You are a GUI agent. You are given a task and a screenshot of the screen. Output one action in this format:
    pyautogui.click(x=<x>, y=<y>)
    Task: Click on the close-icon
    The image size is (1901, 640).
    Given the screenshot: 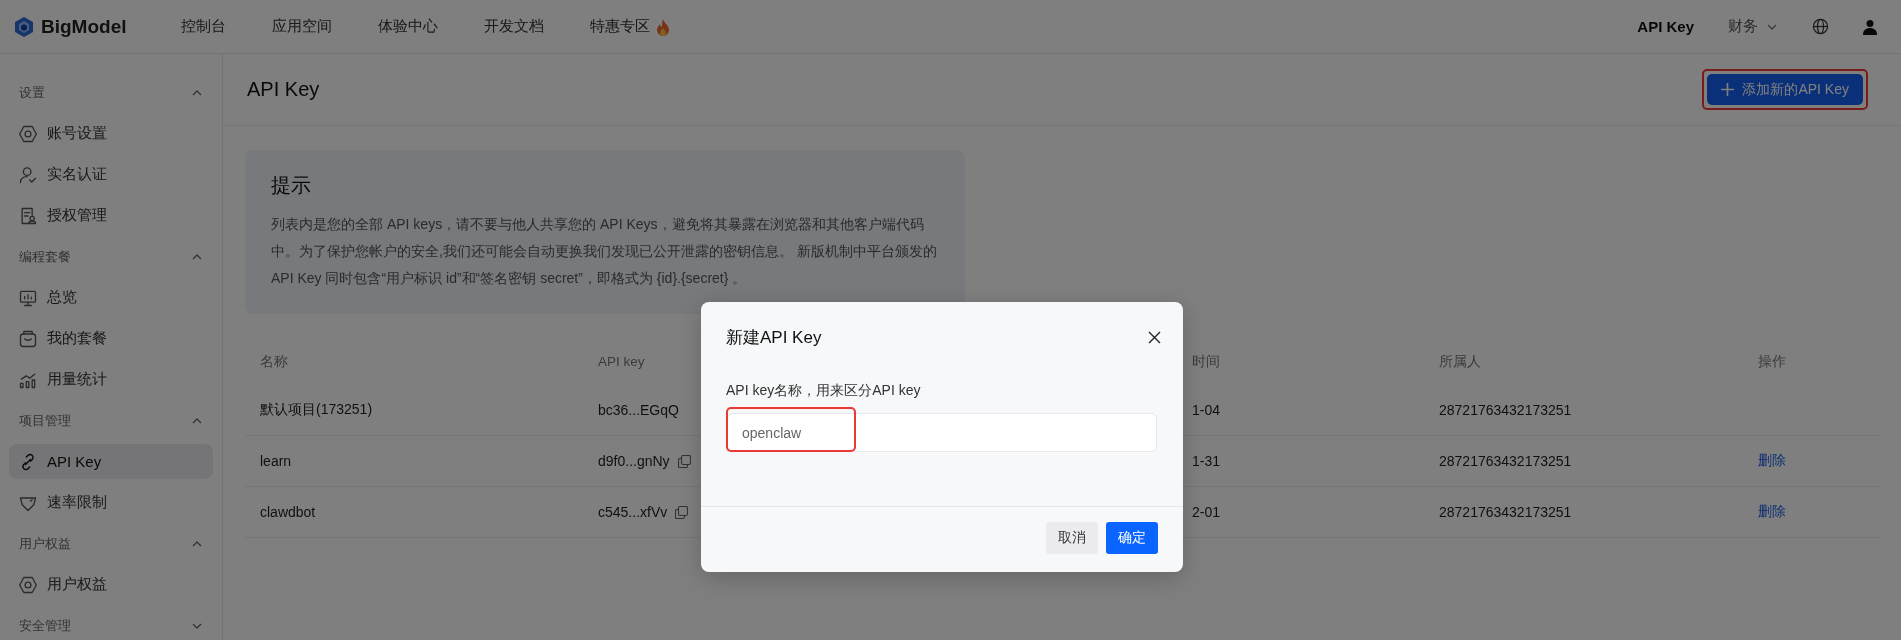 What is the action you would take?
    pyautogui.click(x=1154, y=337)
    